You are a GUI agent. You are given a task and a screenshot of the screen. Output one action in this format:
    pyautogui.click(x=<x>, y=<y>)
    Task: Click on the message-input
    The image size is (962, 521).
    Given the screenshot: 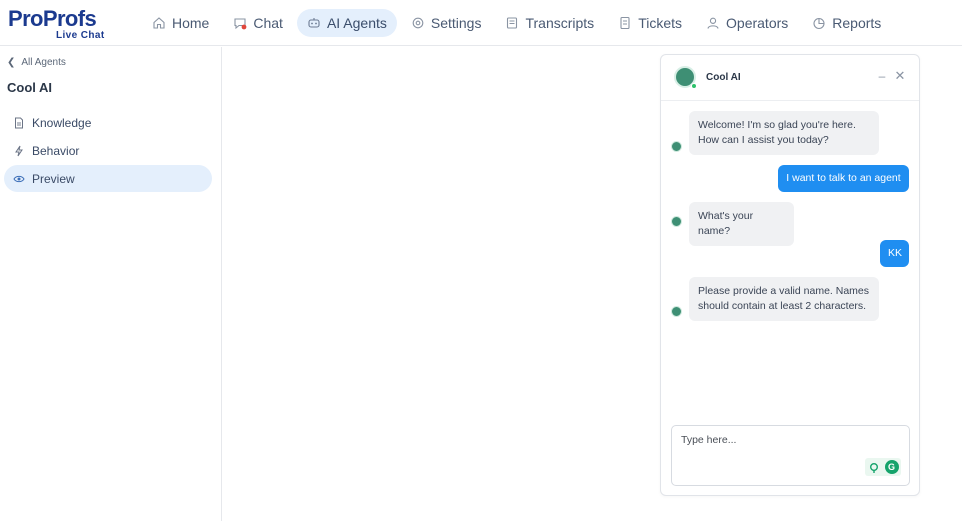 What is the action you would take?
    pyautogui.click(x=790, y=455)
    